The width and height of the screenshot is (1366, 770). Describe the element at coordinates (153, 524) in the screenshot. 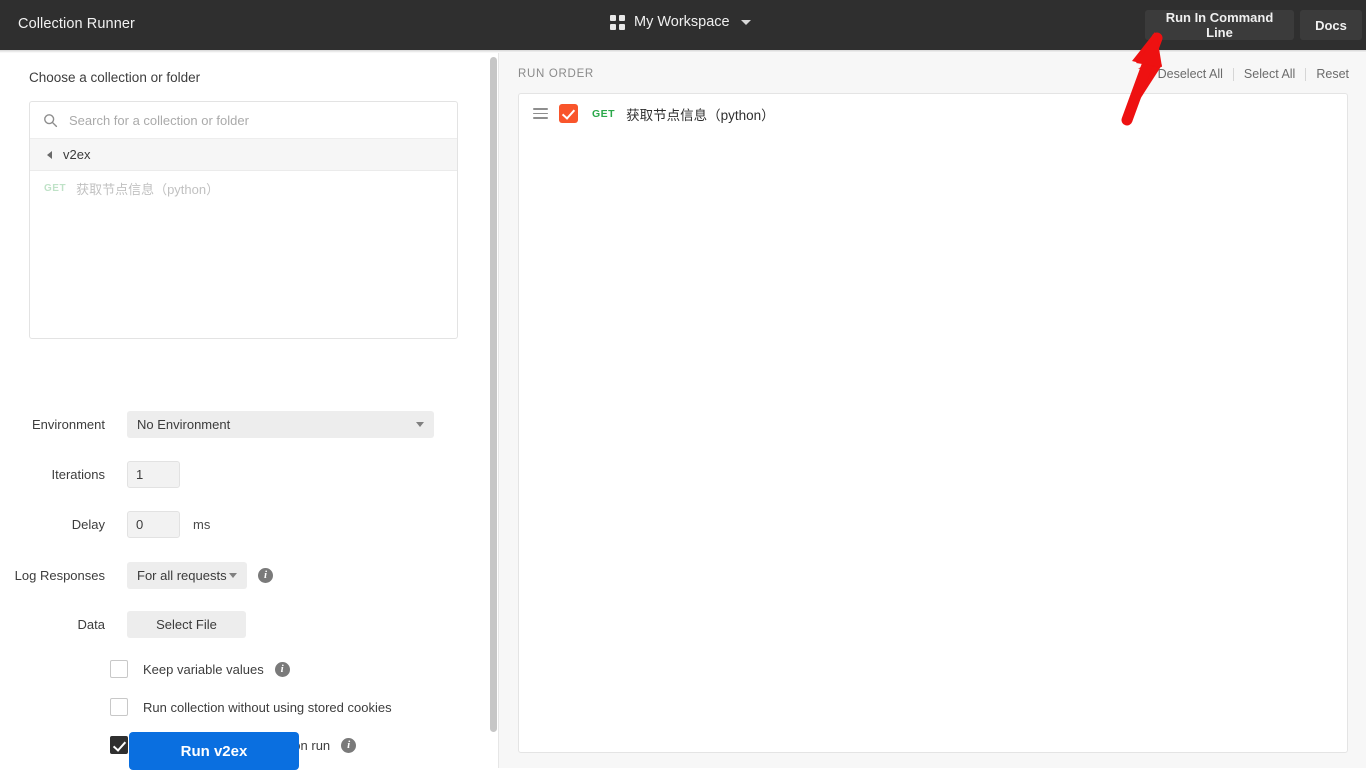

I see `delay-input` at that location.